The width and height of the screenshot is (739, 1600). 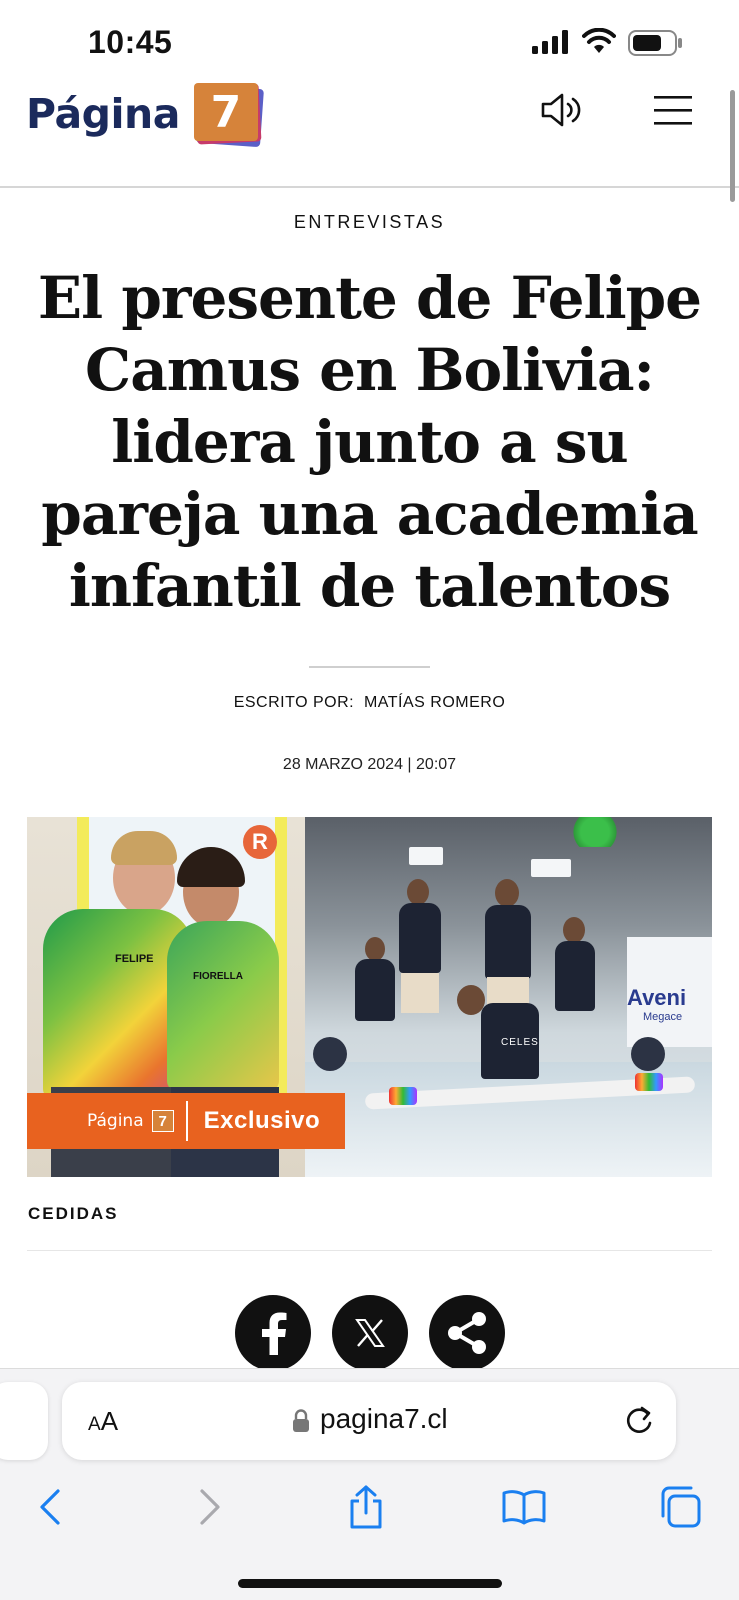 What do you see at coordinates (73, 1213) in the screenshot?
I see `image-caption: CEDIDAS` at bounding box center [73, 1213].